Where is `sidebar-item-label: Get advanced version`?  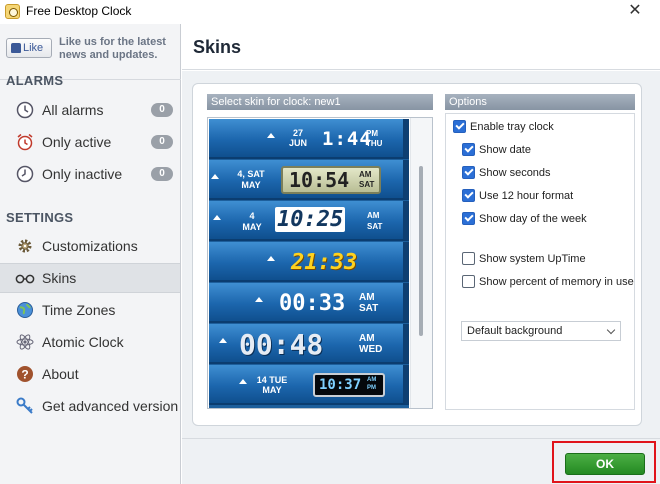
sidebar-item-label: Get advanced version is located at coordinates (110, 406).